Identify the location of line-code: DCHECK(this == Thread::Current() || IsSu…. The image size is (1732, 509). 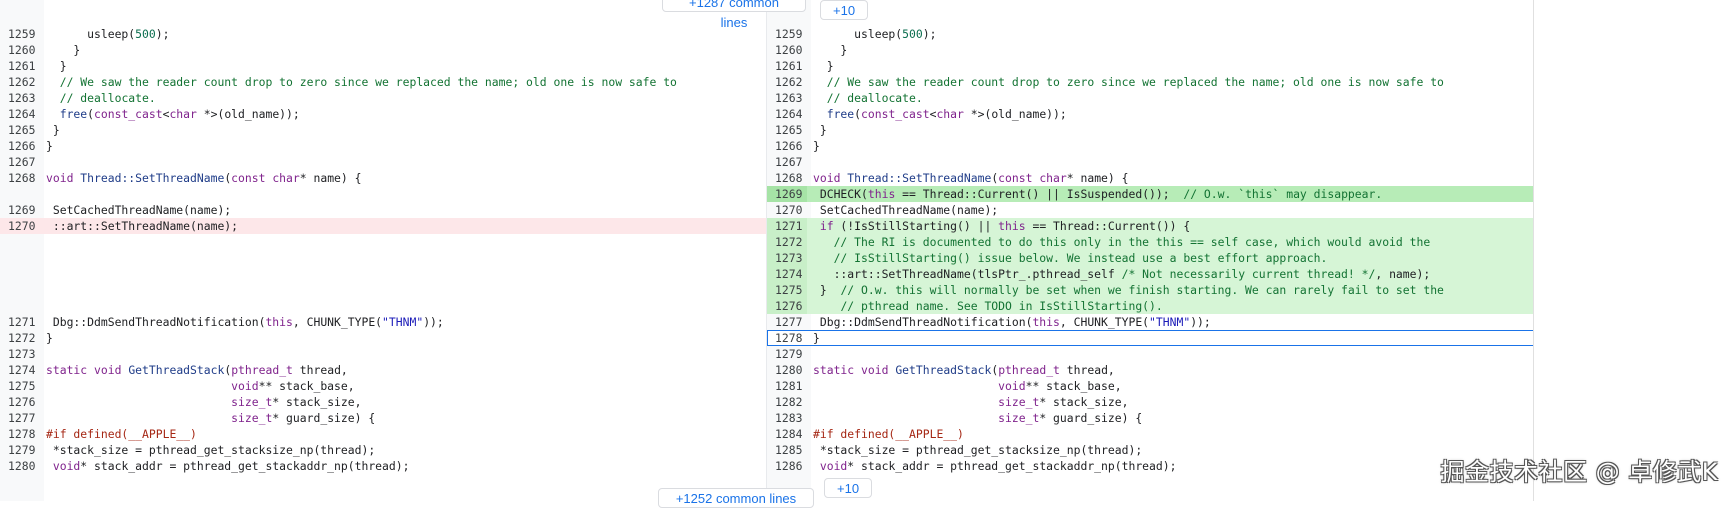
(1173, 194).